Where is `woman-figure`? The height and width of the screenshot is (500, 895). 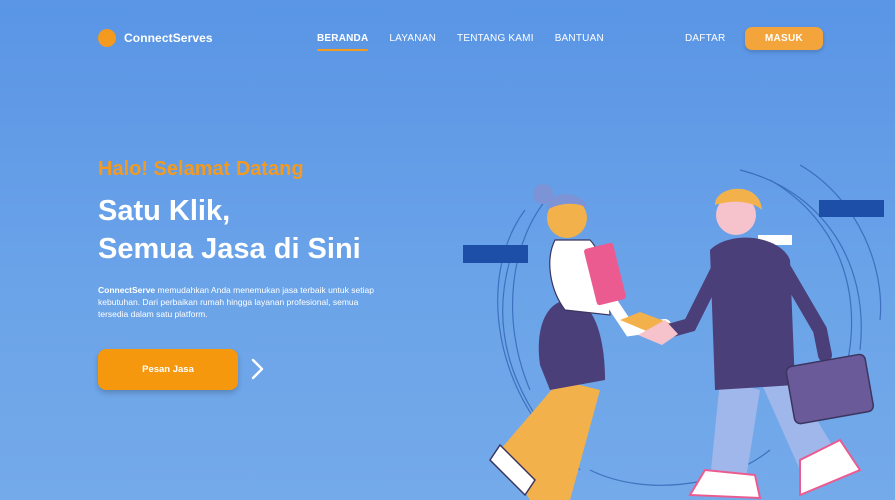
woman-figure is located at coordinates (582, 342).